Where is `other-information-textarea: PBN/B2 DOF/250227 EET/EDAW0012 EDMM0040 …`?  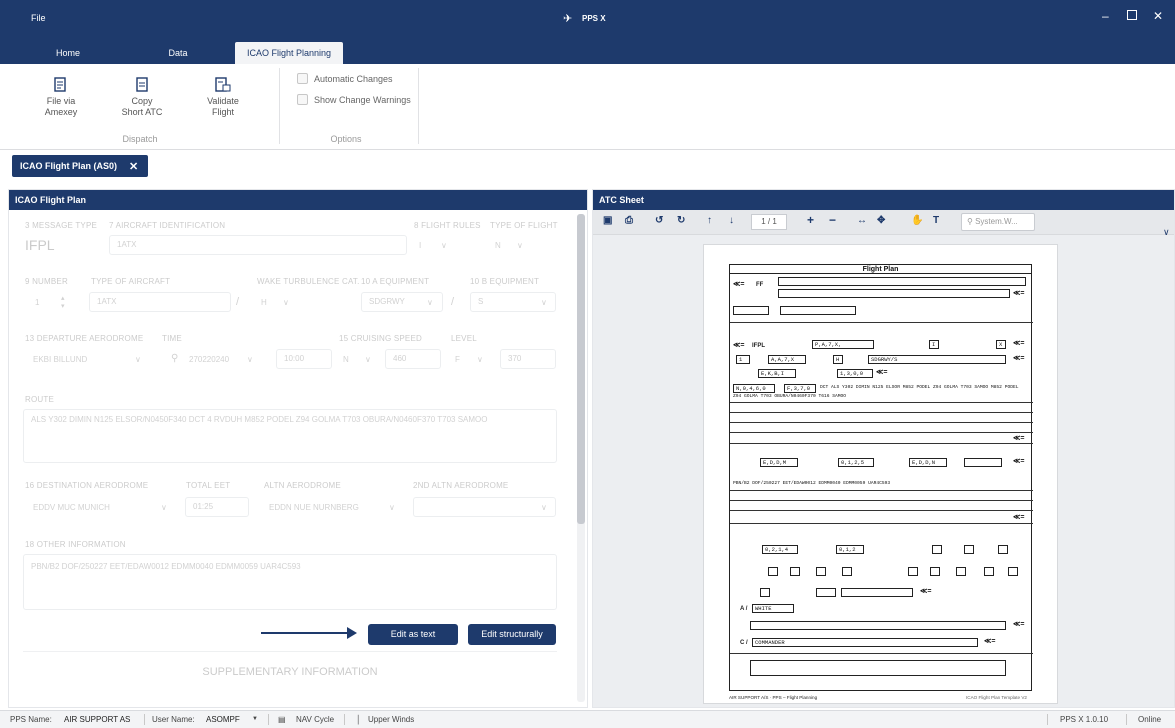
other-information-textarea: PBN/B2 DOF/250227 EET/EDAW0012 EDMM0040 … is located at coordinates (290, 582).